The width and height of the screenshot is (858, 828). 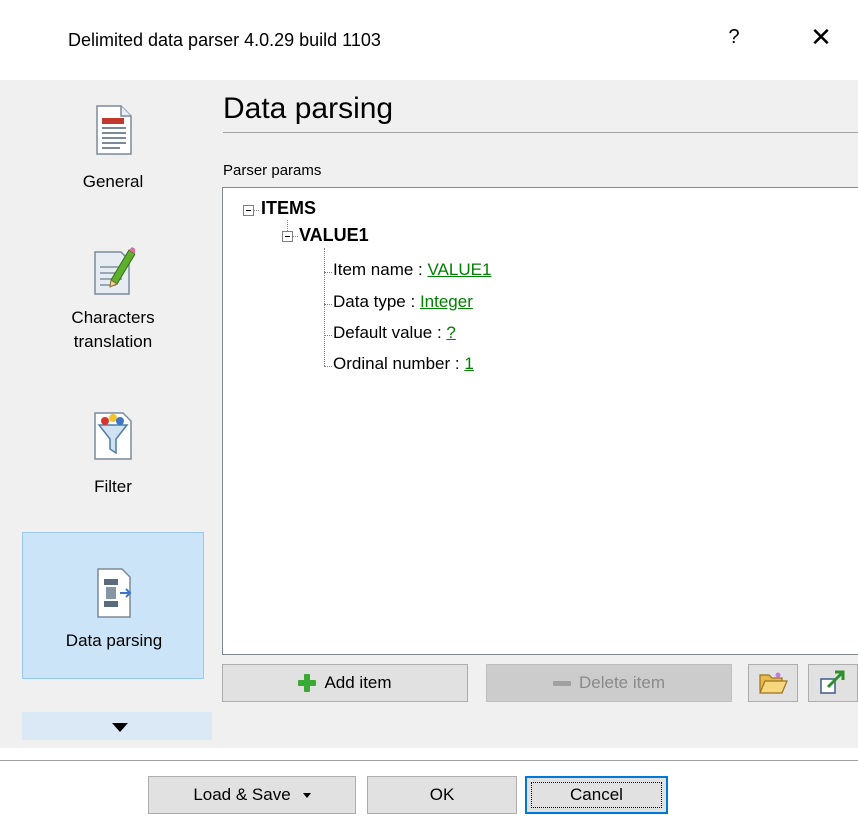 I want to click on nav-item-characters-translation: Characters translation, so click(x=113, y=305).